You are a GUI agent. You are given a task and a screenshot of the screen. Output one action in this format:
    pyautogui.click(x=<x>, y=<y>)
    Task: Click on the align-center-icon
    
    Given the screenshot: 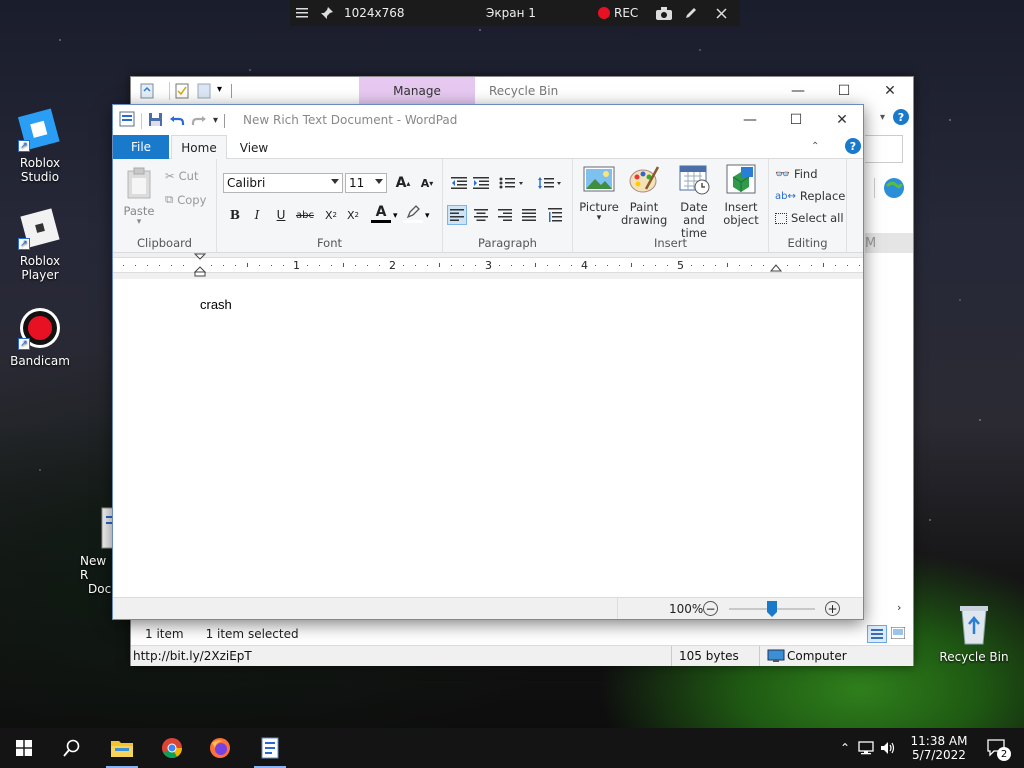 What is the action you would take?
    pyautogui.click(x=481, y=215)
    